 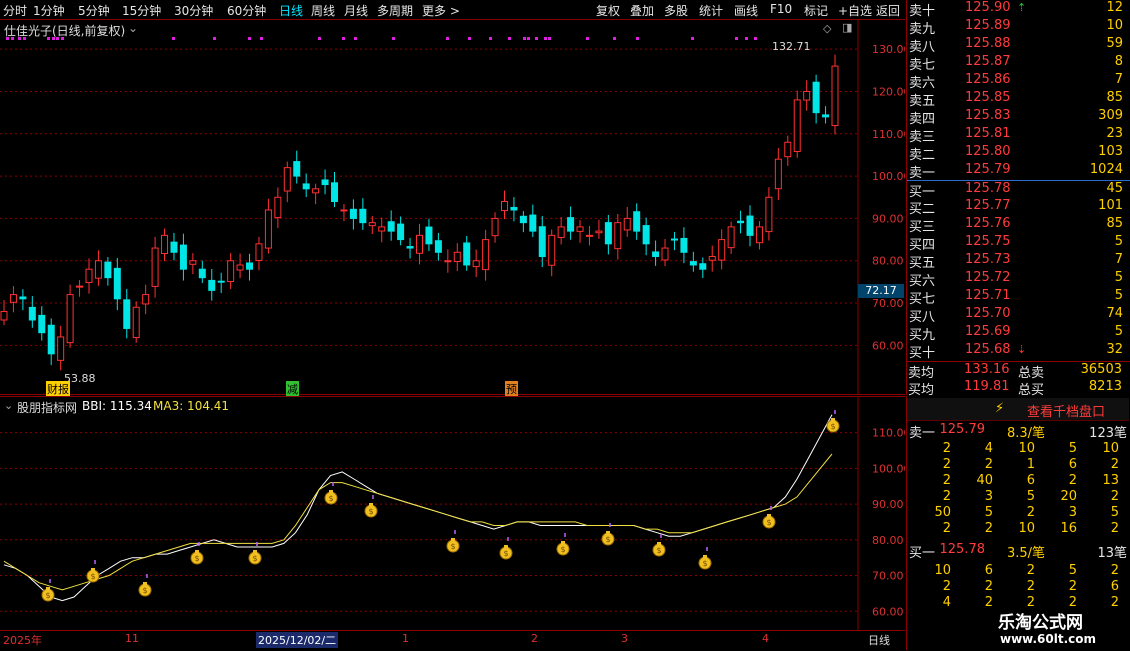 I want to click on add-favorite-button: +自选, so click(x=855, y=10).